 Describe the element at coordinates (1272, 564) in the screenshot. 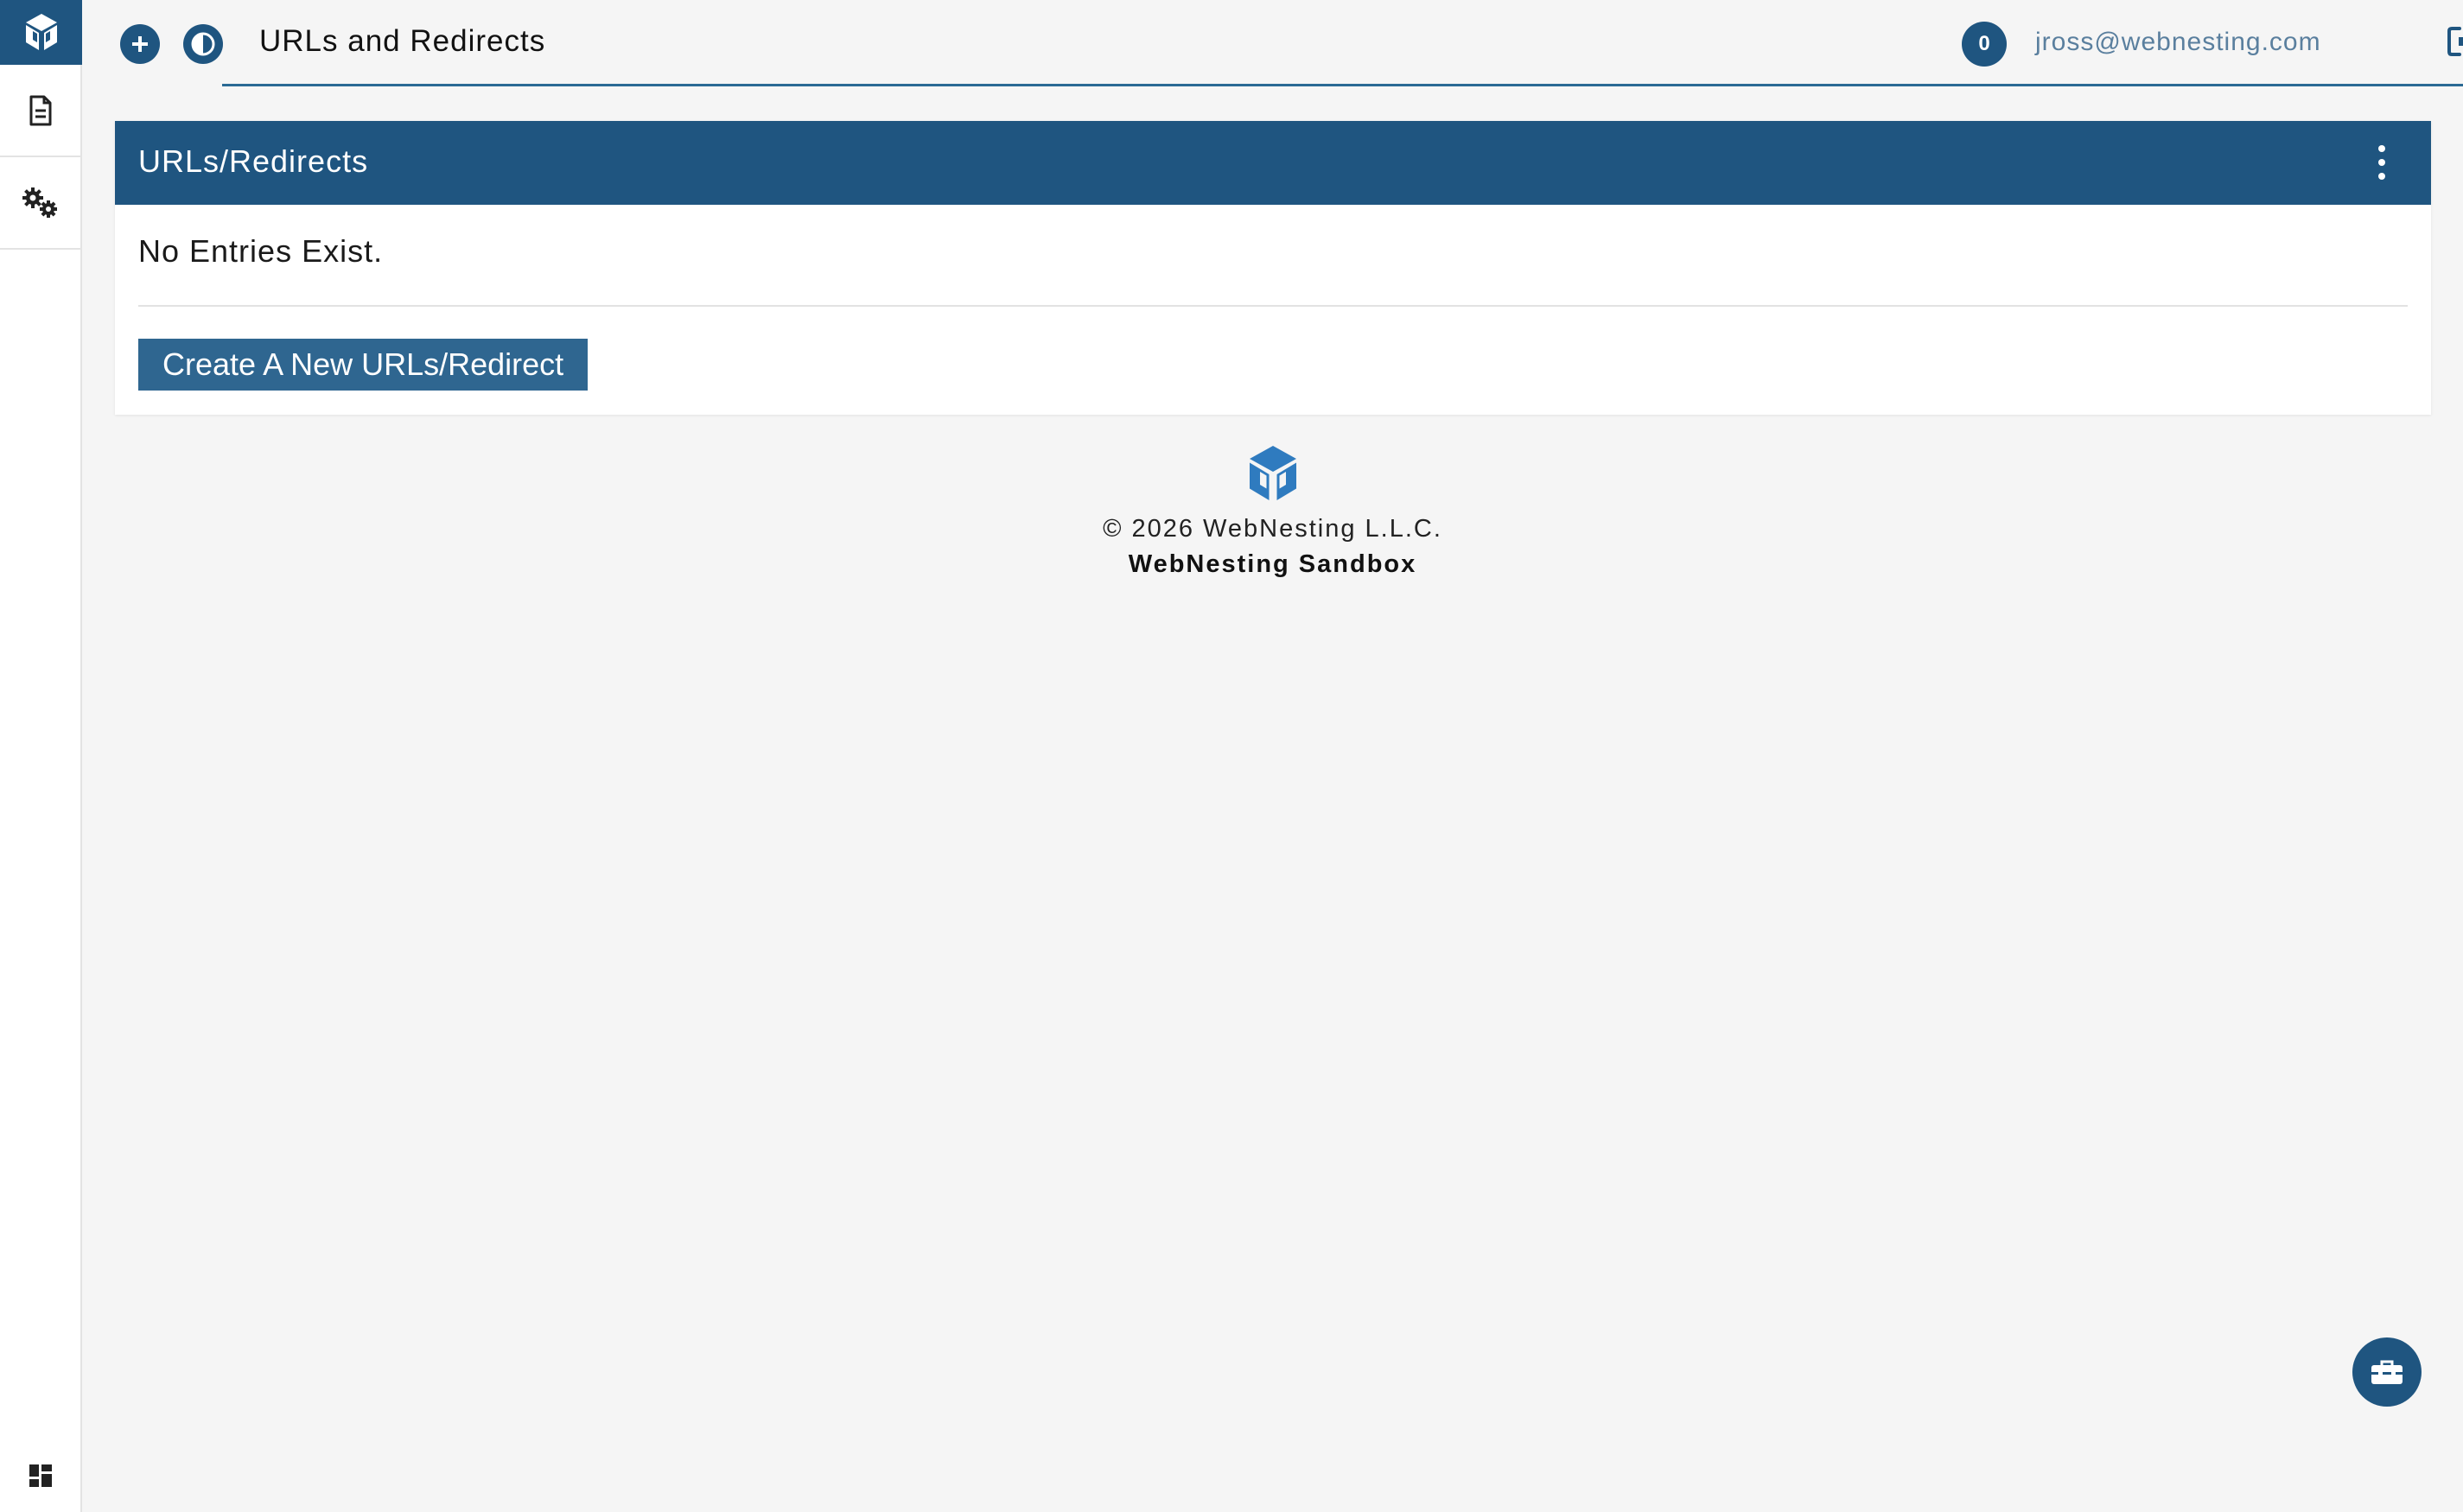

I see `footer-site-name: WebNesting Sandbox` at that location.